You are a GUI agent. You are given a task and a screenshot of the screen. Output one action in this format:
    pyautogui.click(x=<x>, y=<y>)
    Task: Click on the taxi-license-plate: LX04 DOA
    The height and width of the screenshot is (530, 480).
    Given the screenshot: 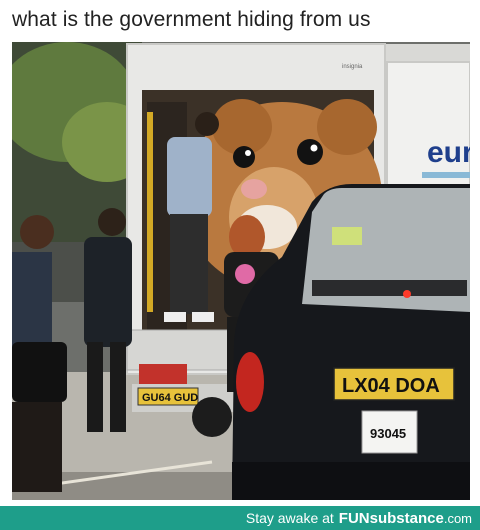 What is the action you would take?
    pyautogui.click(x=394, y=384)
    